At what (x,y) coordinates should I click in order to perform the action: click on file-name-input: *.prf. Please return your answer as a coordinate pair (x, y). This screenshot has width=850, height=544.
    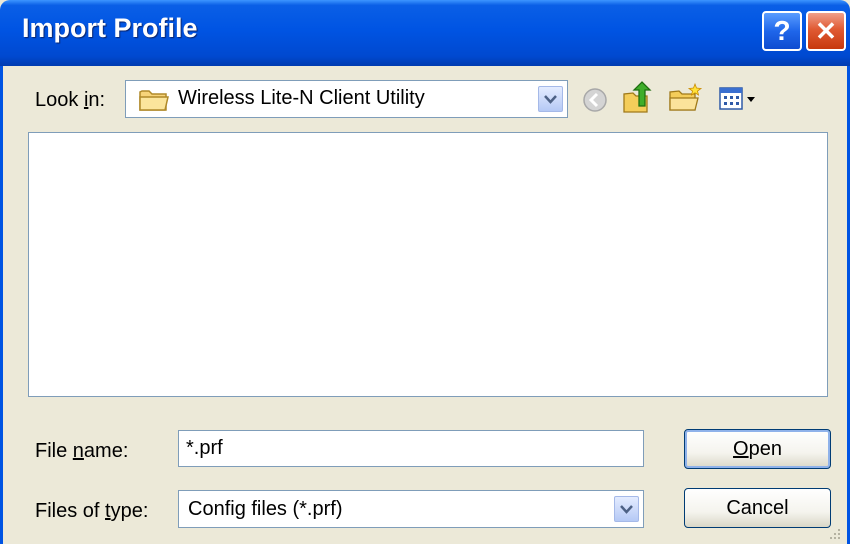
    Looking at the image, I should click on (411, 448).